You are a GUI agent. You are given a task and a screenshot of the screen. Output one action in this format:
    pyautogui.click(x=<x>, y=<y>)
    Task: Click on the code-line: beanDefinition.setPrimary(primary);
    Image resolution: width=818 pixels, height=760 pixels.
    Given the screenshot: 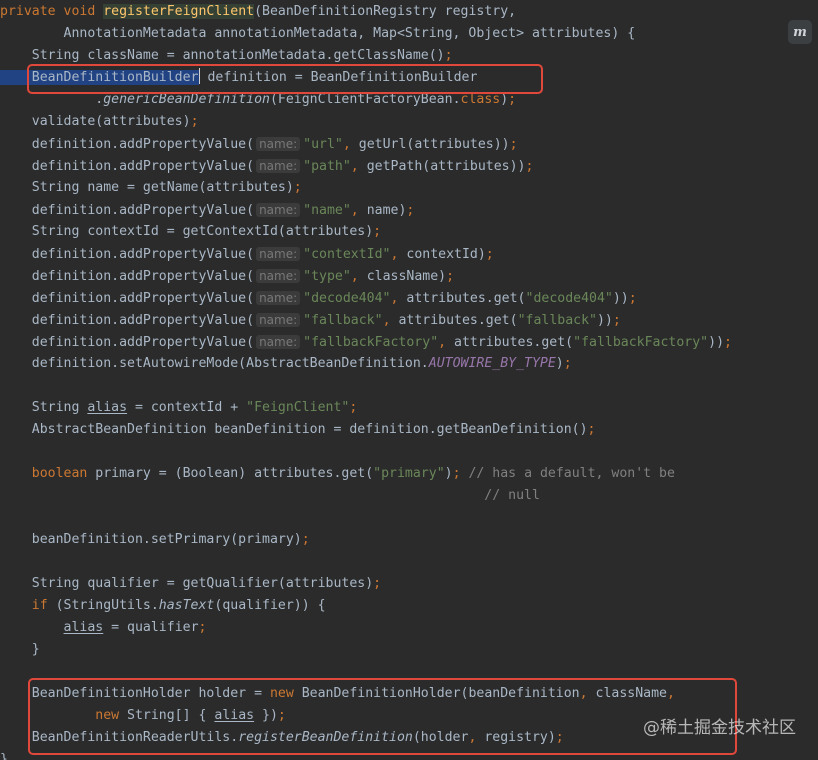 What is the action you would take?
    pyautogui.click(x=409, y=540)
    